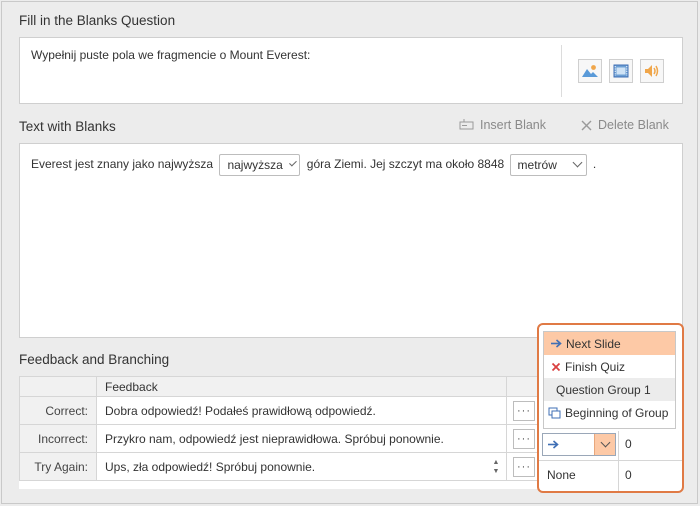 This screenshot has height=506, width=700. What do you see at coordinates (405, 164) in the screenshot?
I see `text-fragment-2: góra Ziemi. Jej szczyt ma około 8848` at bounding box center [405, 164].